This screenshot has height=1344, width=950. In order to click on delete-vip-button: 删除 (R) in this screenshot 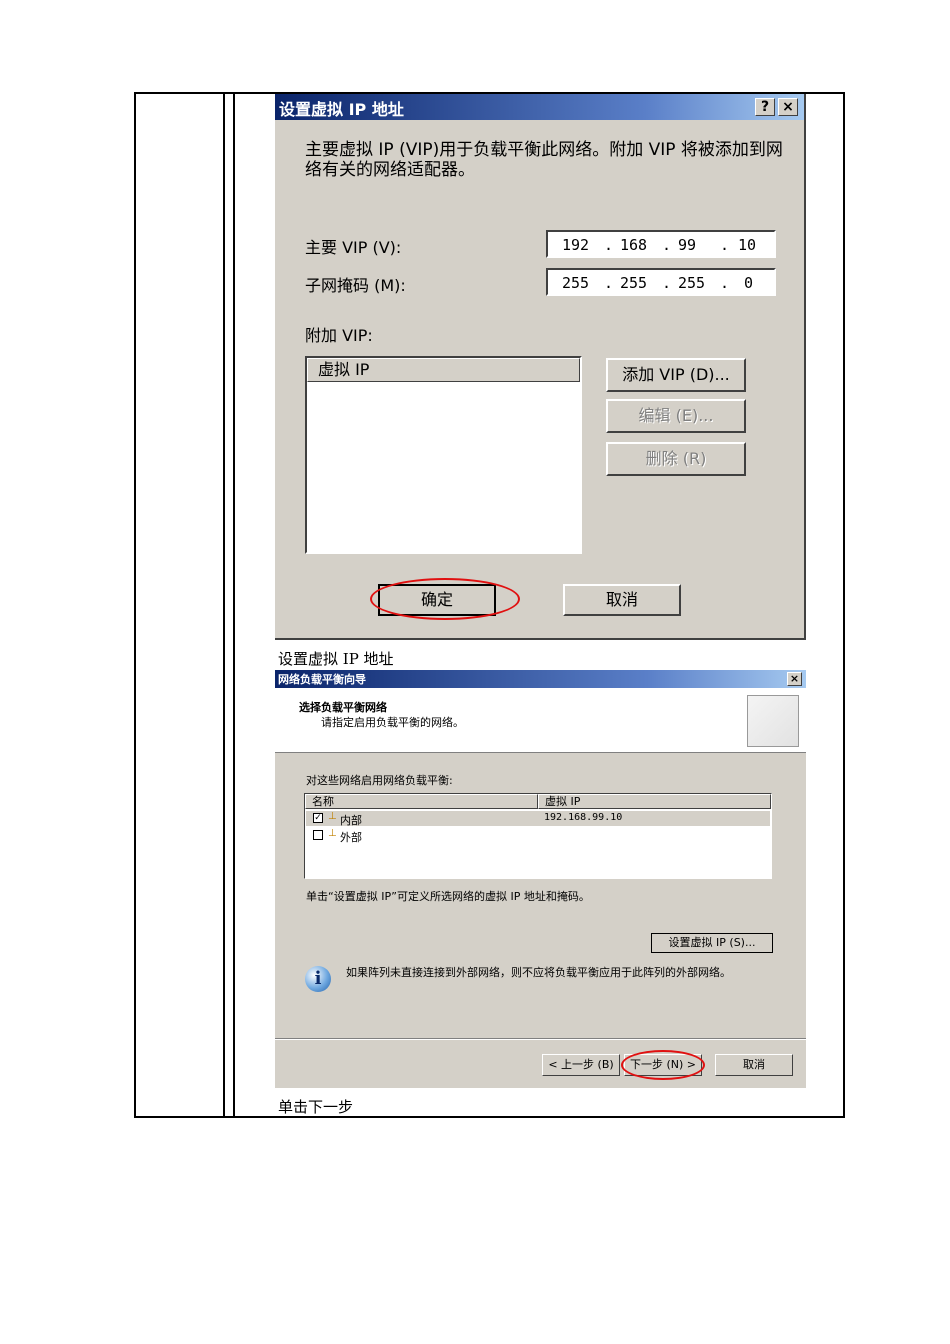, I will do `click(676, 459)`.